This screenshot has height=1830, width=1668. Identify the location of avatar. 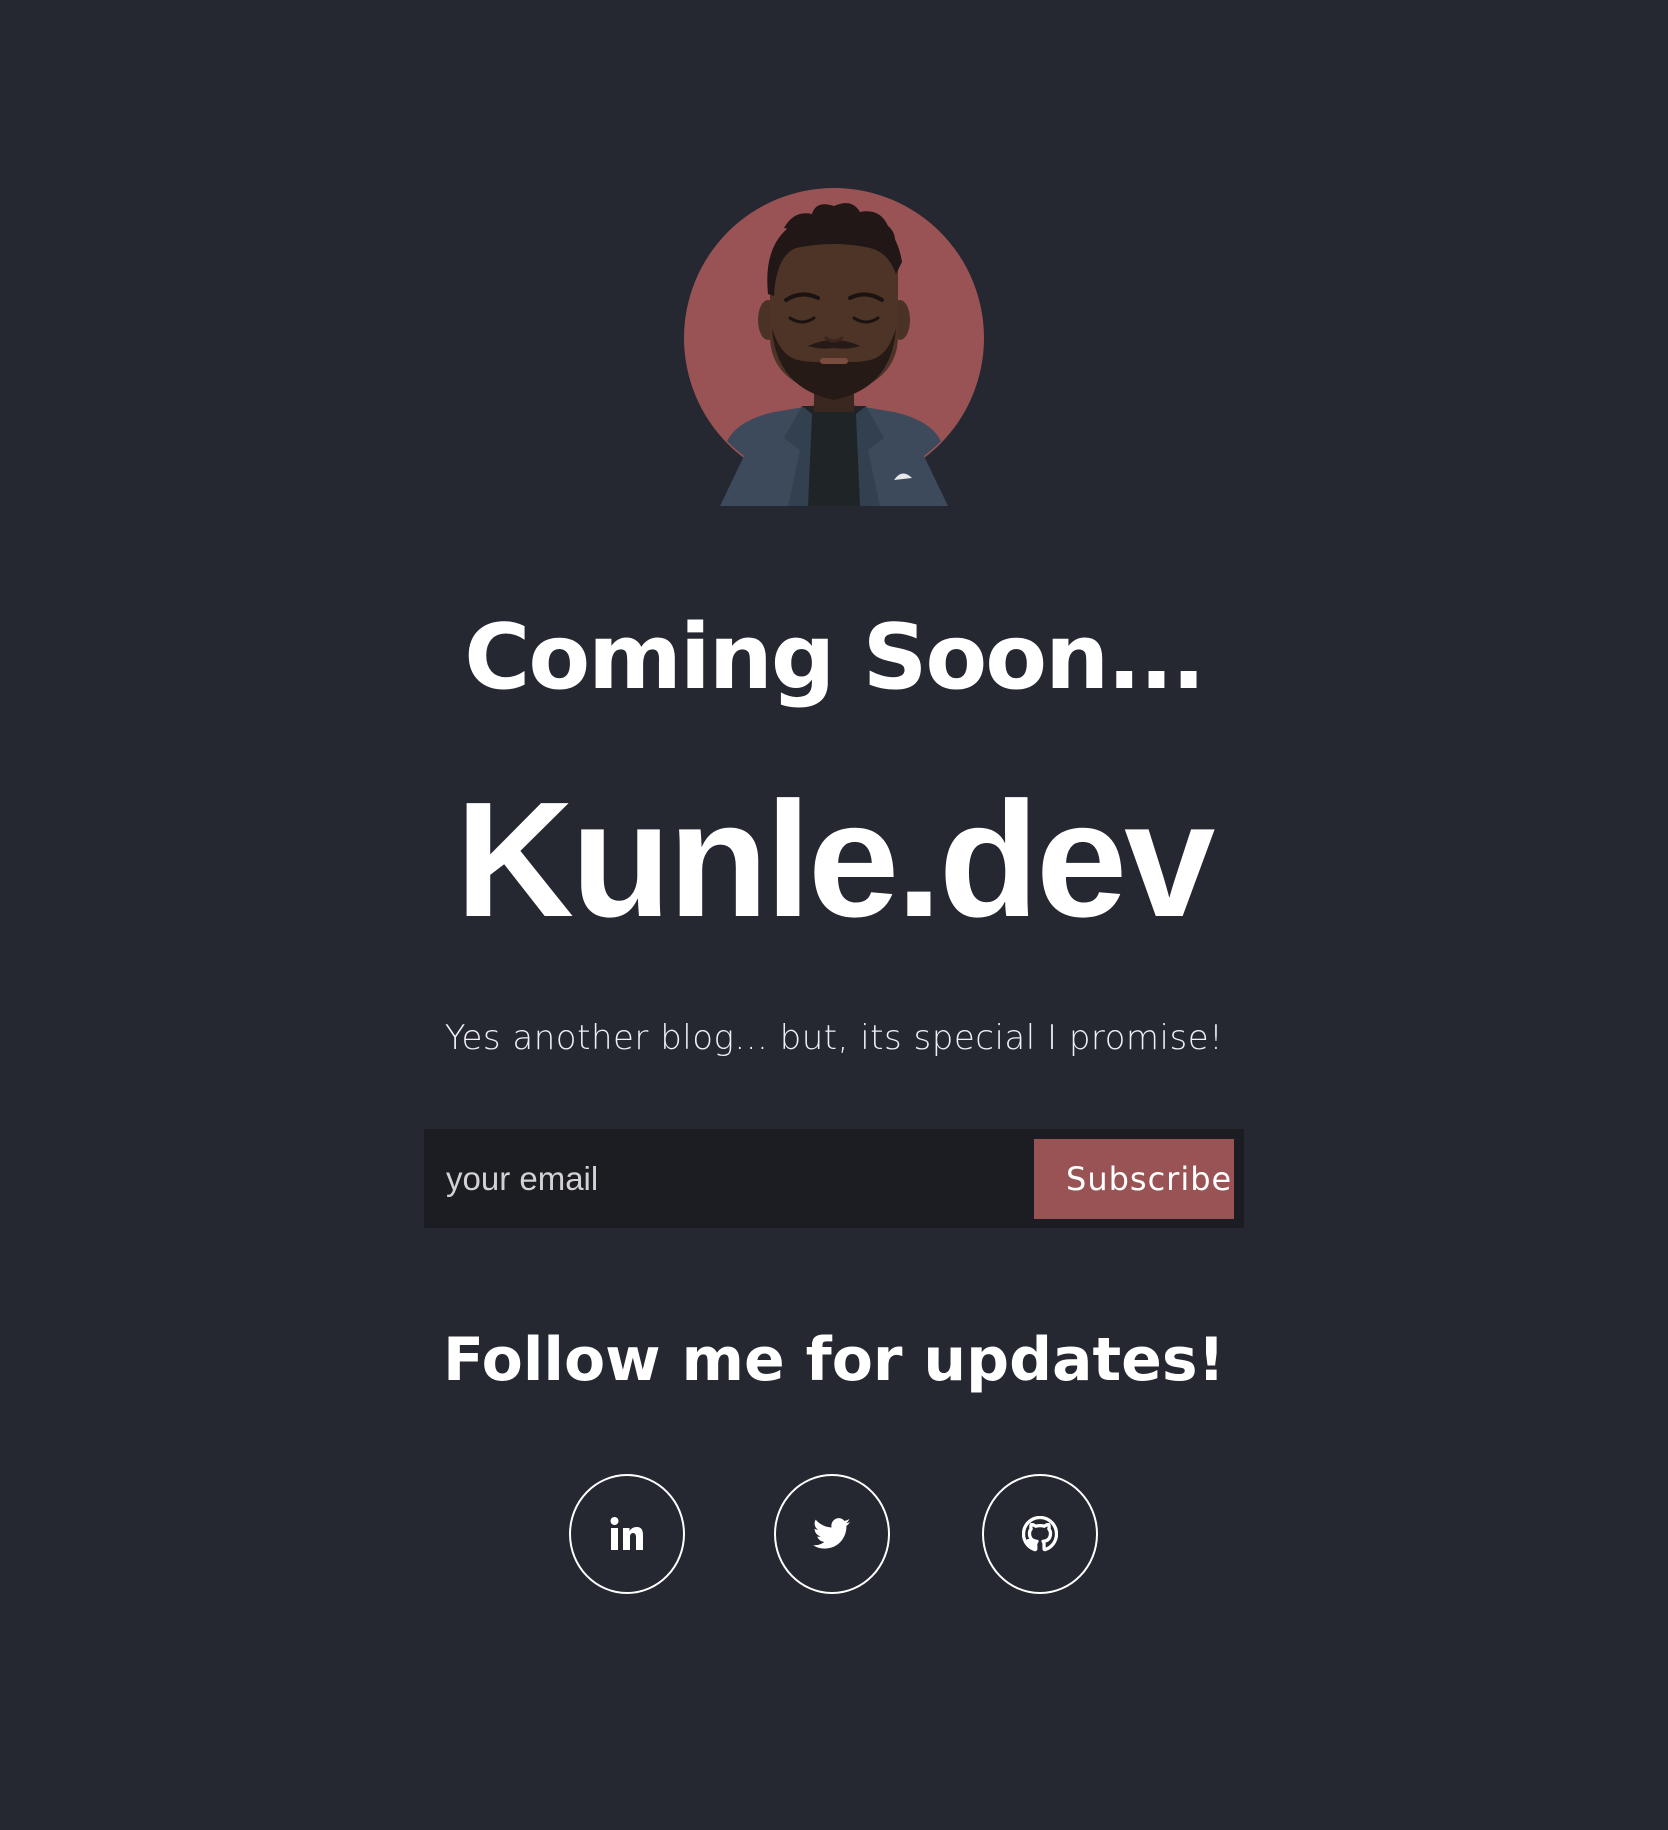
(834, 347).